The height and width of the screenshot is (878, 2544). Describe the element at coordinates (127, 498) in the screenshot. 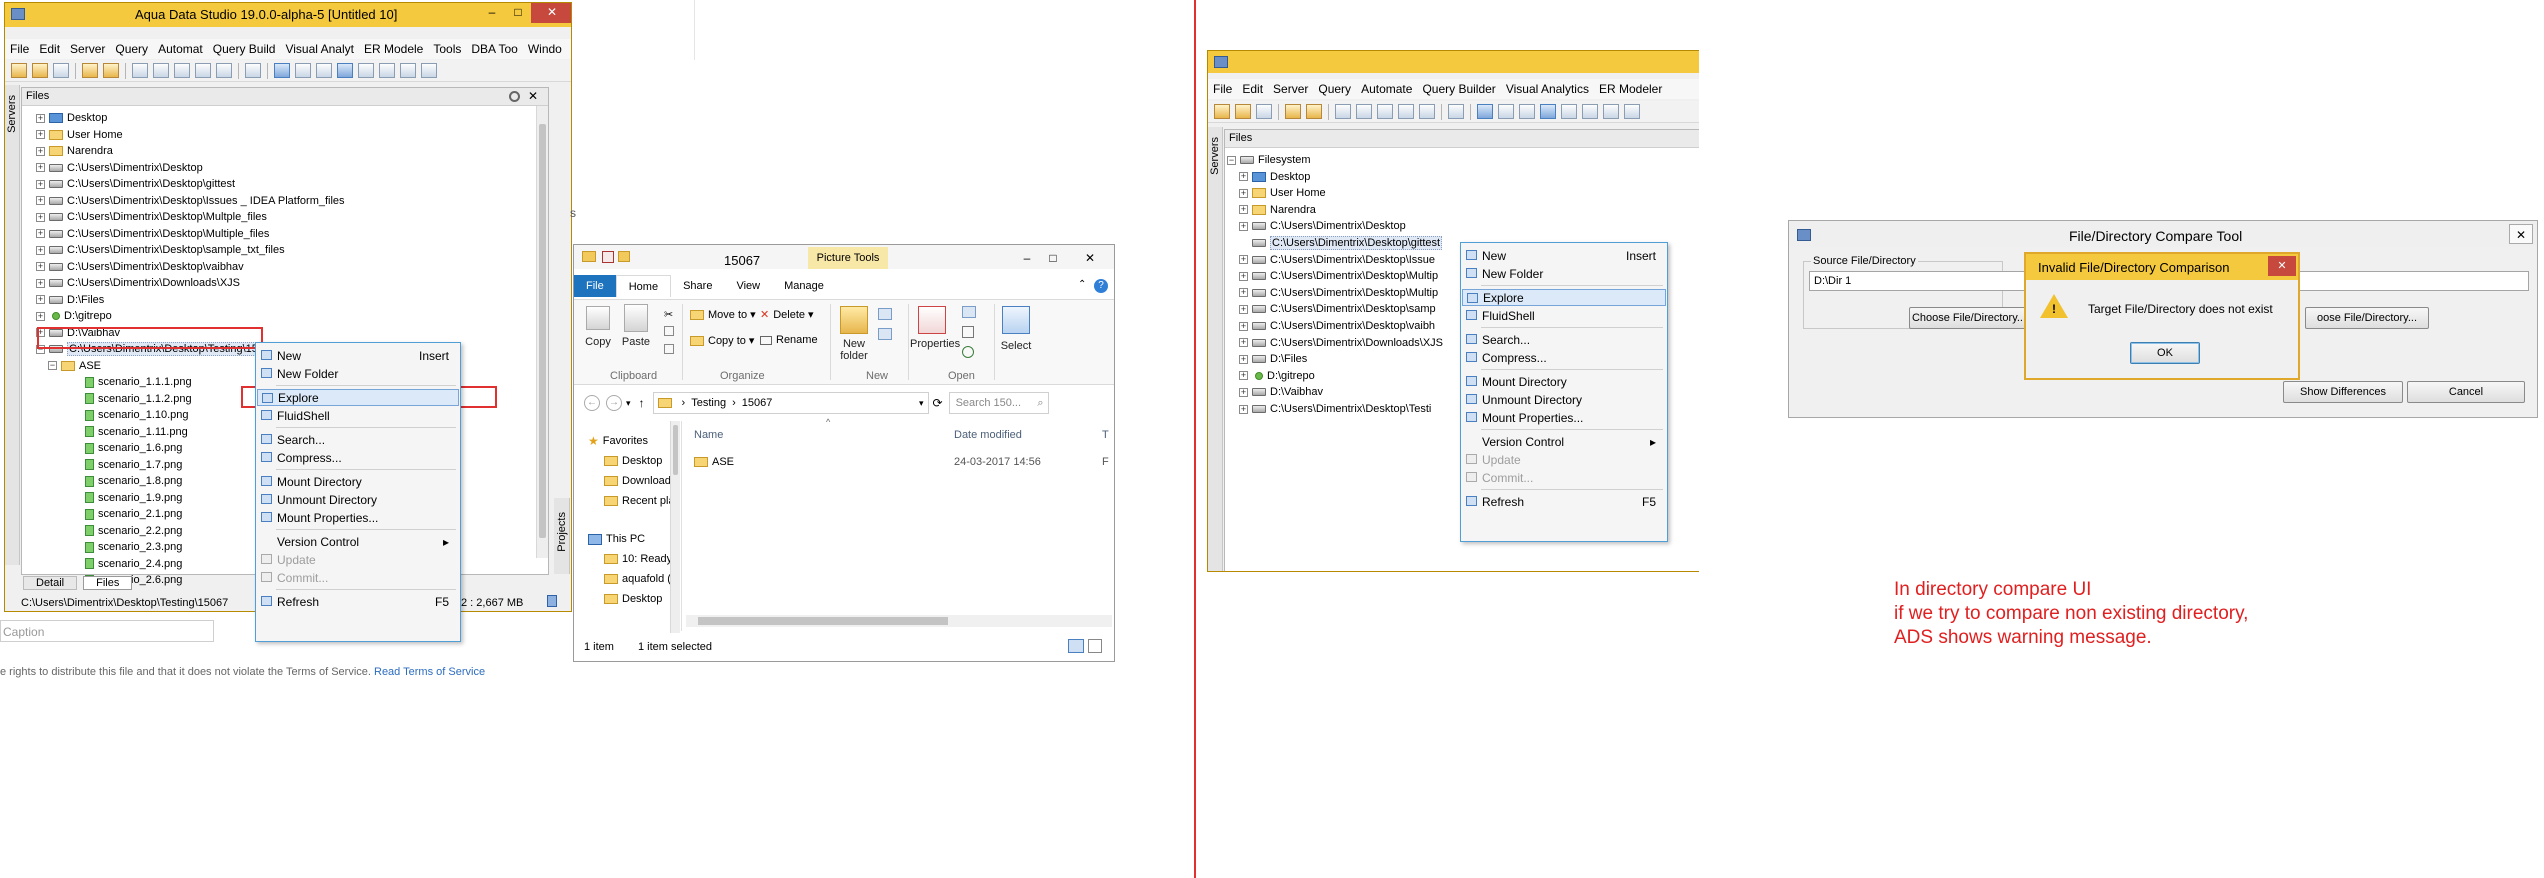

I see `tree-file: scenario_1.9.png` at that location.